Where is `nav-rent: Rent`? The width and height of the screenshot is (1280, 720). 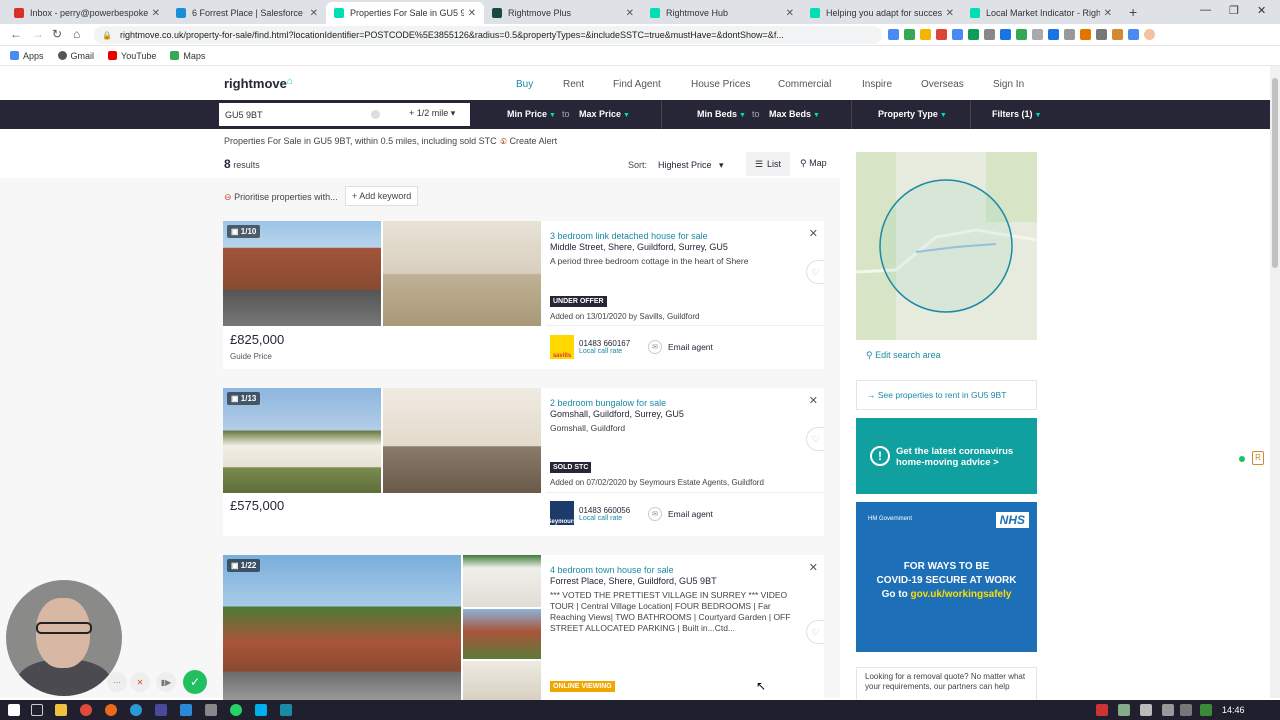 nav-rent: Rent is located at coordinates (573, 84).